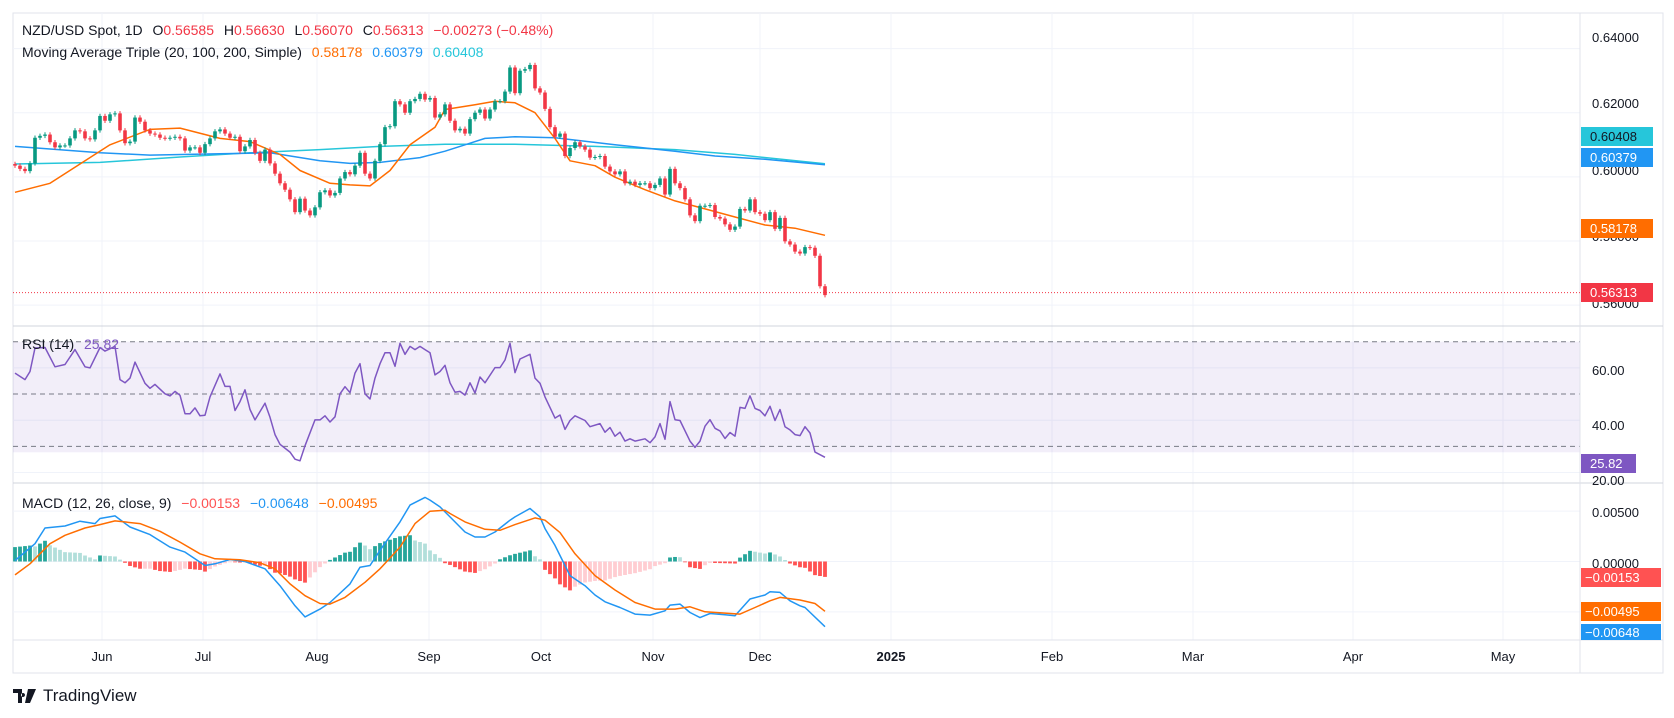  Describe the element at coordinates (102, 656) in the screenshot. I see `time-tick: Jun` at that location.